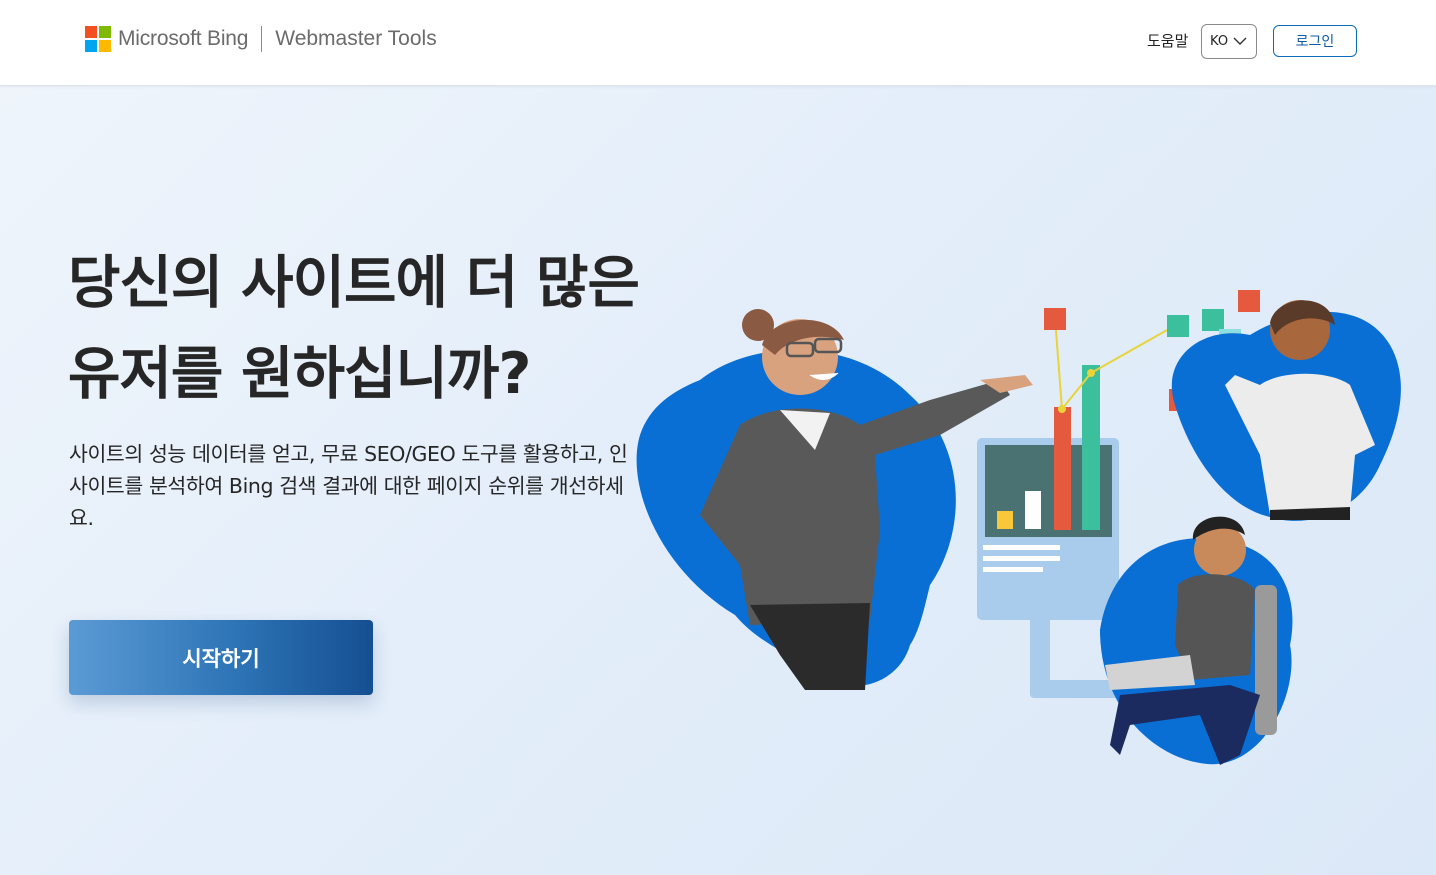  What do you see at coordinates (356, 38) in the screenshot?
I see `product-name: Webmaster Tools` at bounding box center [356, 38].